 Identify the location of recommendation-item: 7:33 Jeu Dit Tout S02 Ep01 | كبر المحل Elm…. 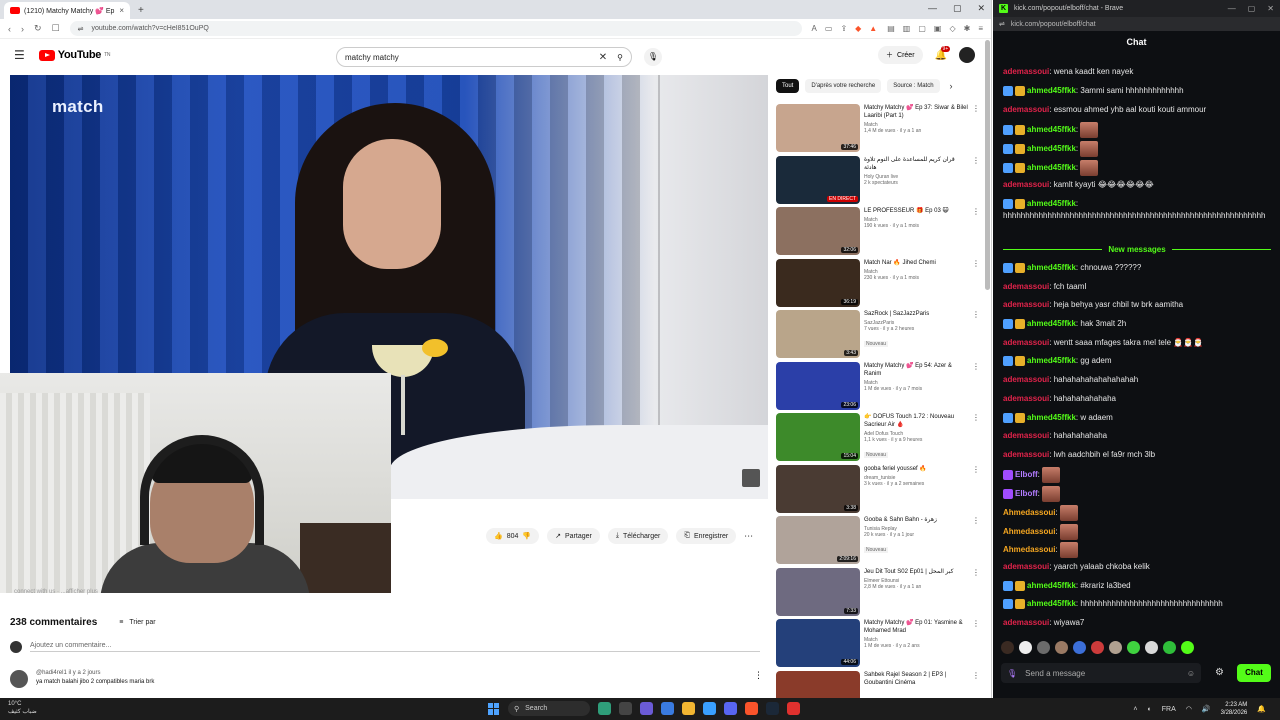
(878, 591).